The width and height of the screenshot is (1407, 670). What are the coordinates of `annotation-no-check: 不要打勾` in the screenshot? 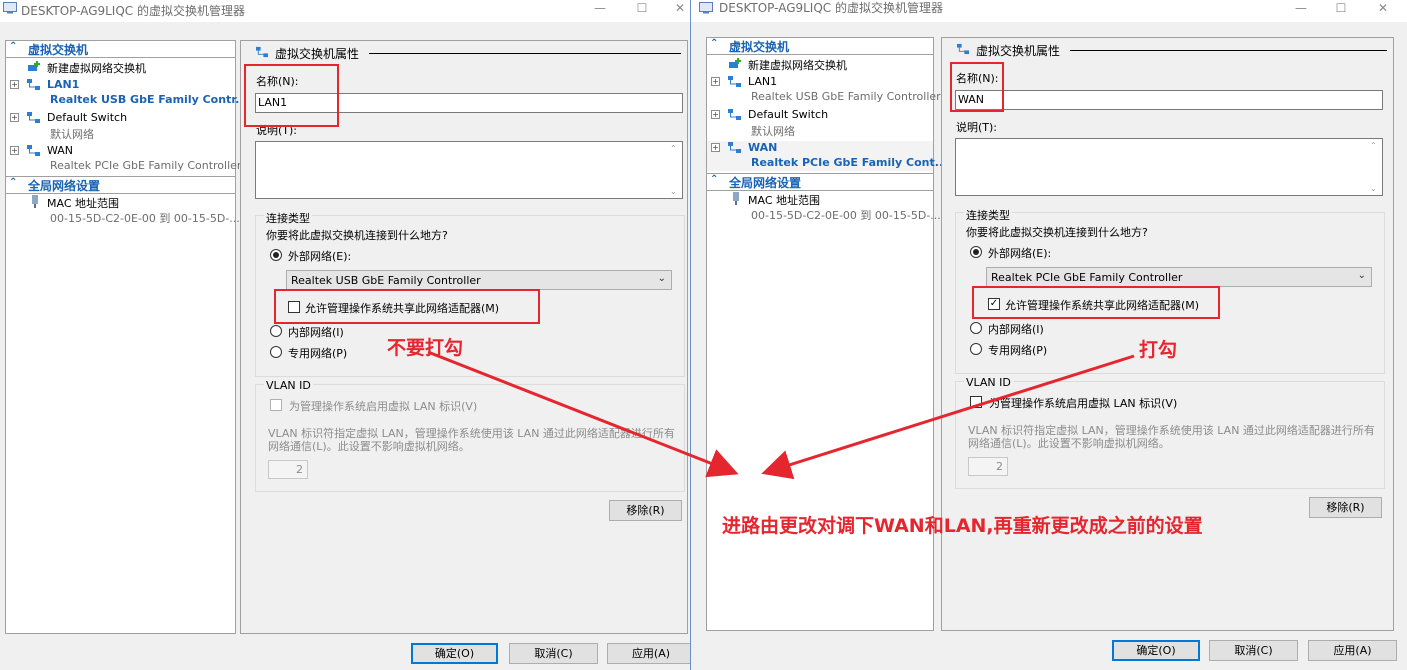 It's located at (425, 348).